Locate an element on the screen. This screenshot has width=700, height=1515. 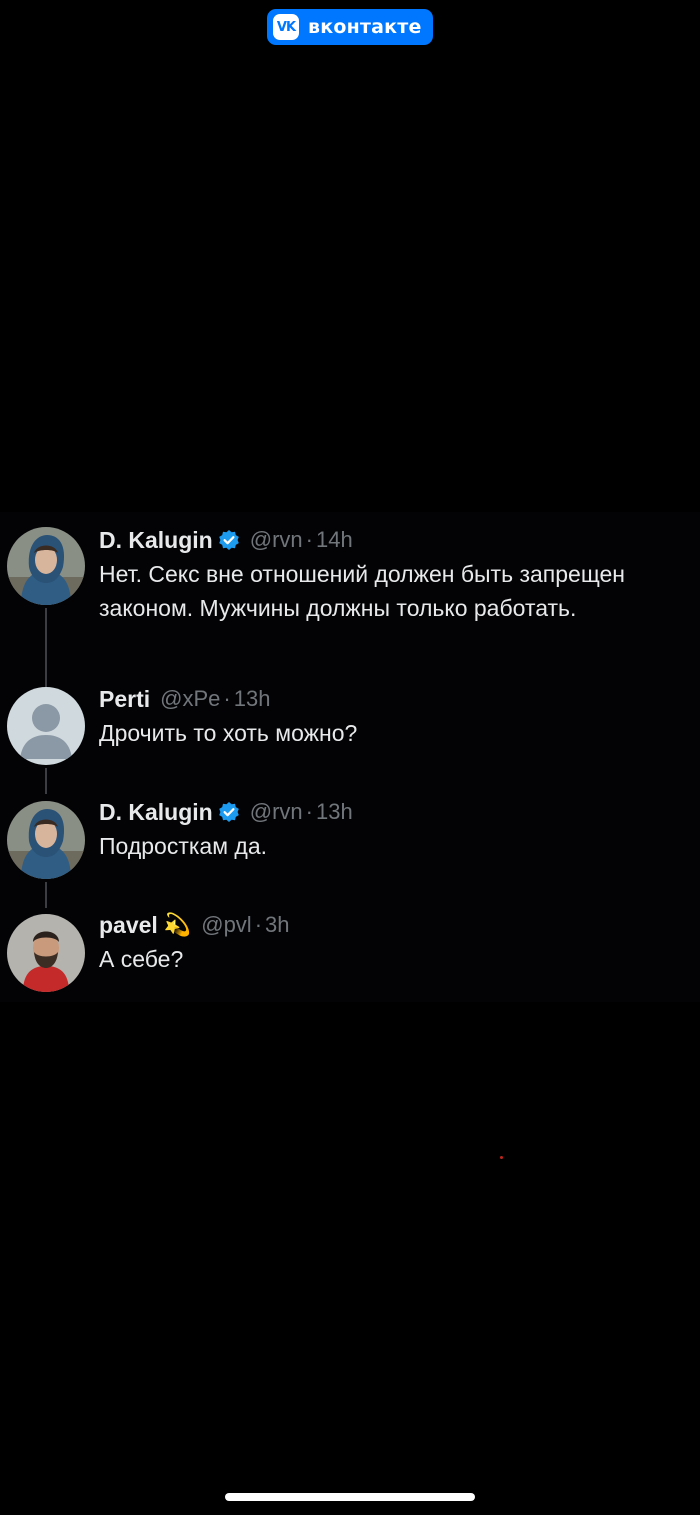
tweet-header: D. Kalugin @rvn · 13h is located at coordinates (389, 812).